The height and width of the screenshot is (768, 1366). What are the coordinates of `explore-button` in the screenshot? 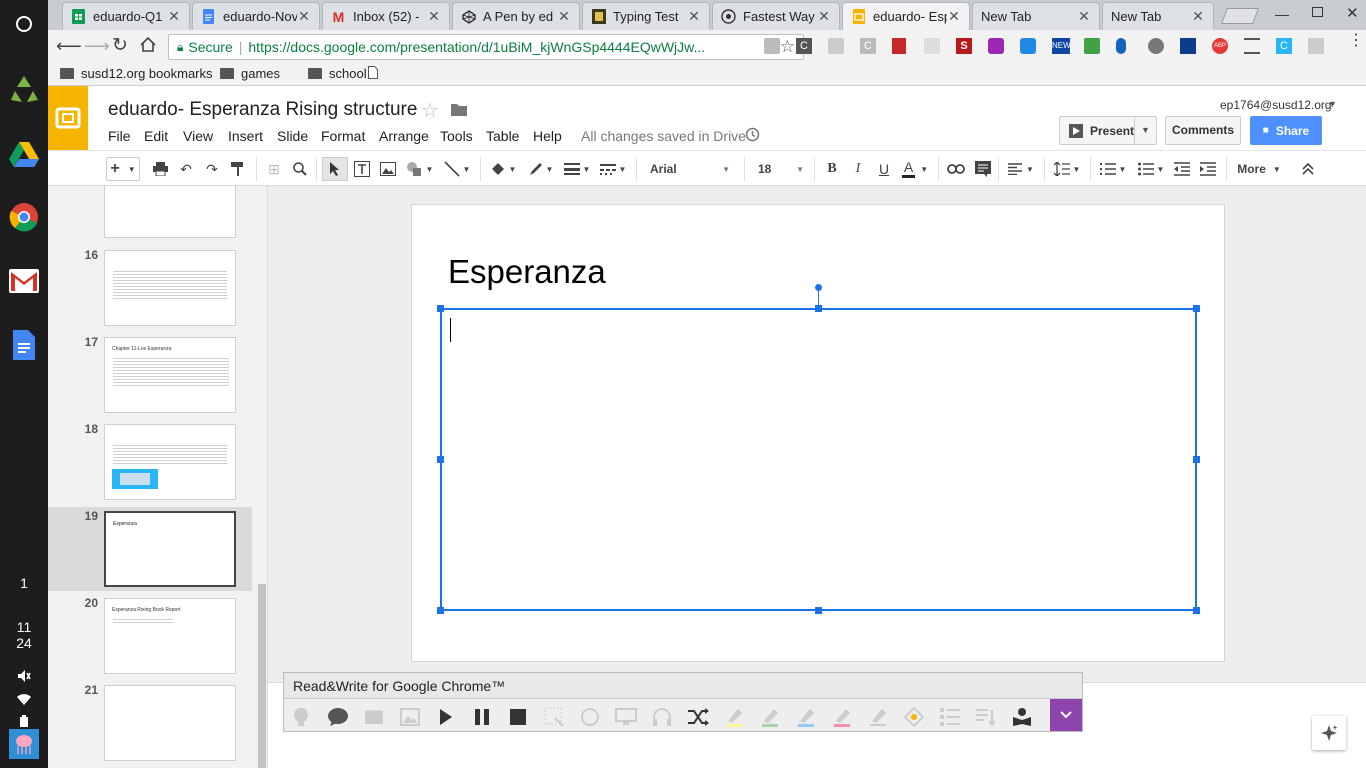 It's located at (1329, 733).